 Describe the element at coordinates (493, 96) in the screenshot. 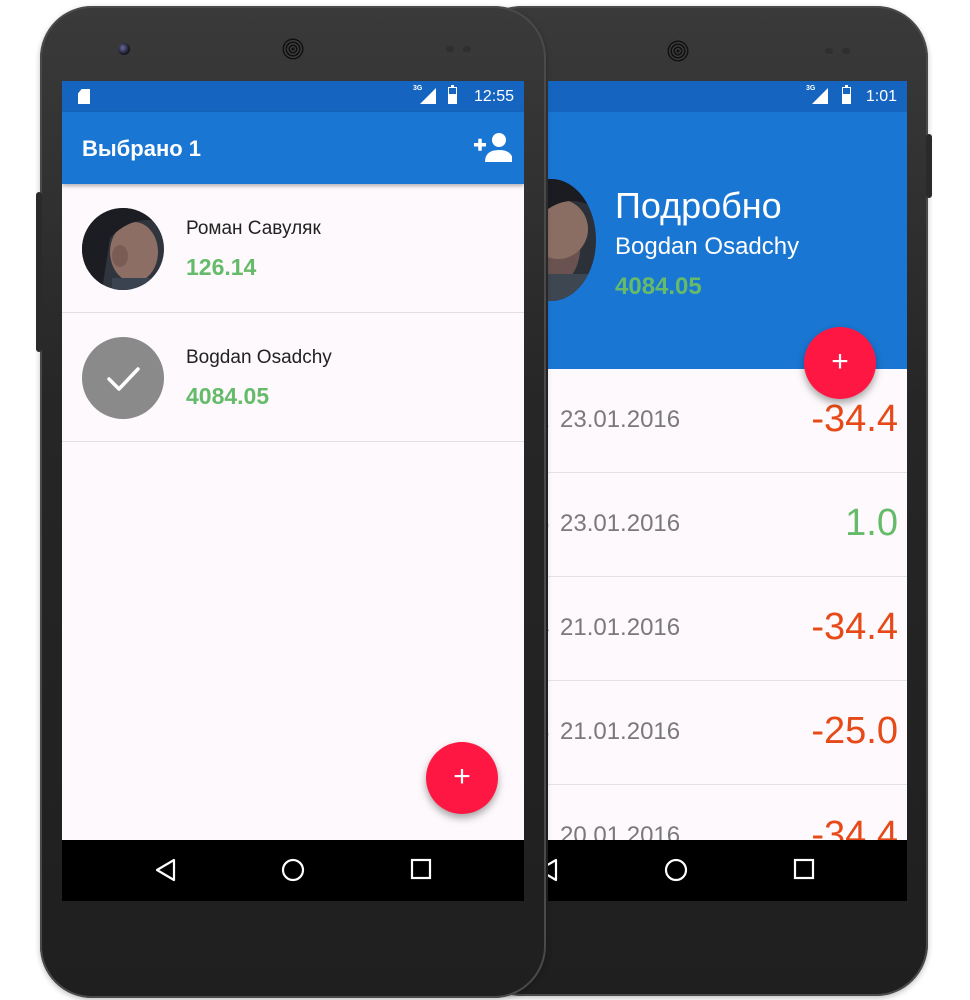

I see `clock: 12:55` at that location.